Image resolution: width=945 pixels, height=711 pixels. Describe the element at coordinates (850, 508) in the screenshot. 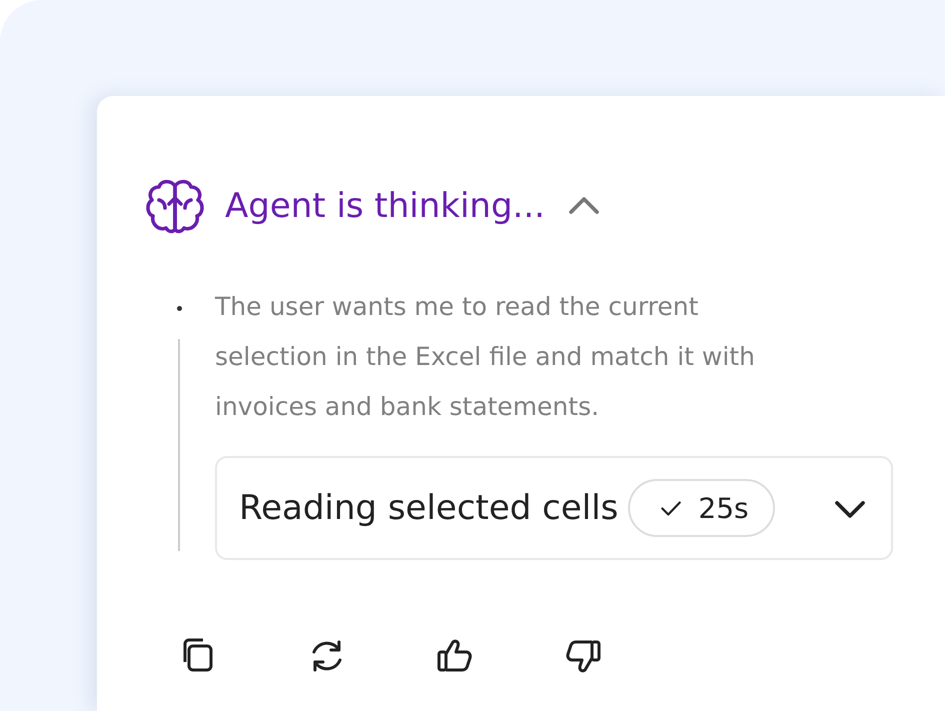

I see `chevron-down-icon` at that location.